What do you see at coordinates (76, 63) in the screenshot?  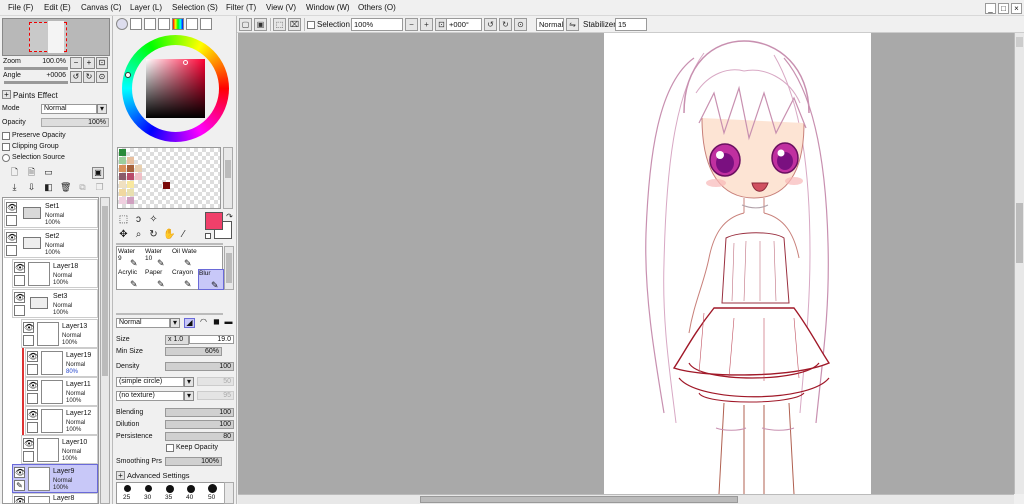 I see `nav-zoom-out-icon: −` at bounding box center [76, 63].